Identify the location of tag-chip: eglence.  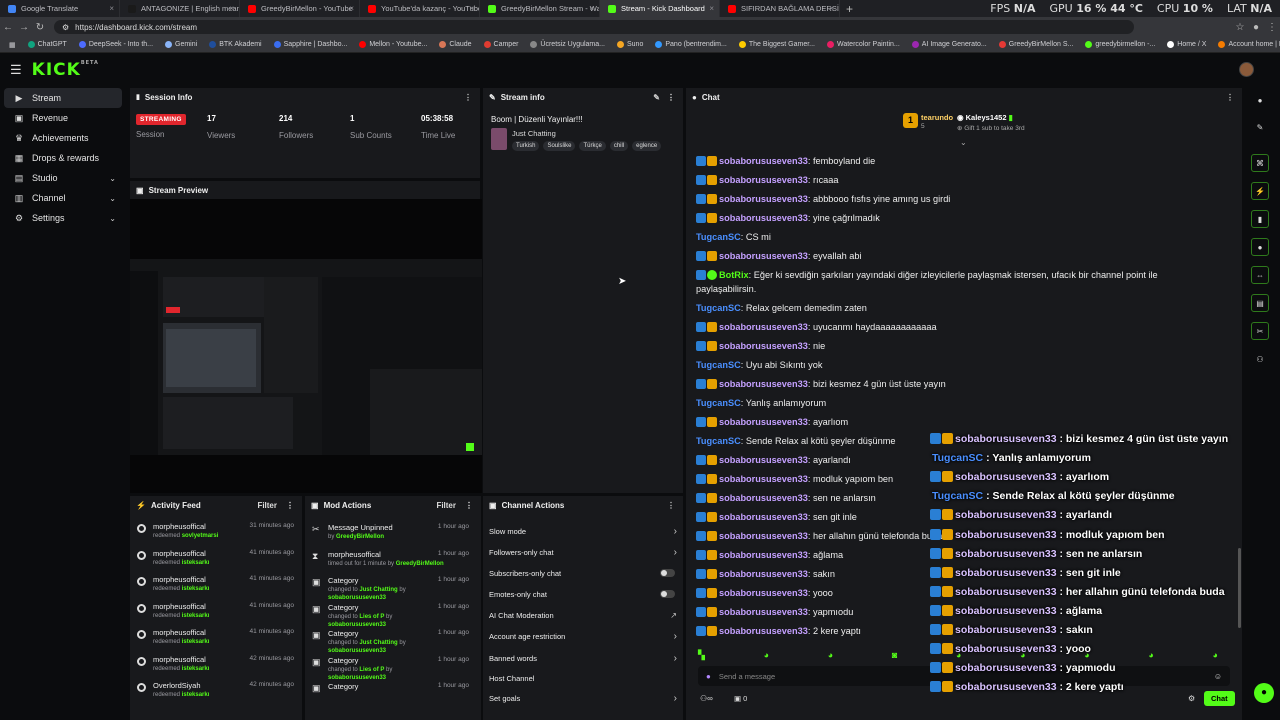
(647, 146).